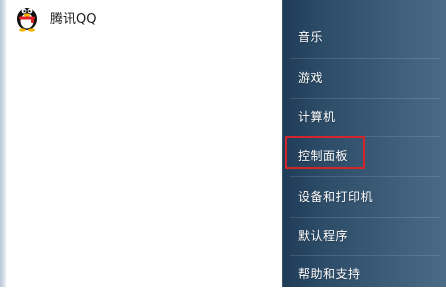 This screenshot has width=446, height=288. What do you see at coordinates (3, 143) in the screenshot?
I see `pane-left-edge` at bounding box center [3, 143].